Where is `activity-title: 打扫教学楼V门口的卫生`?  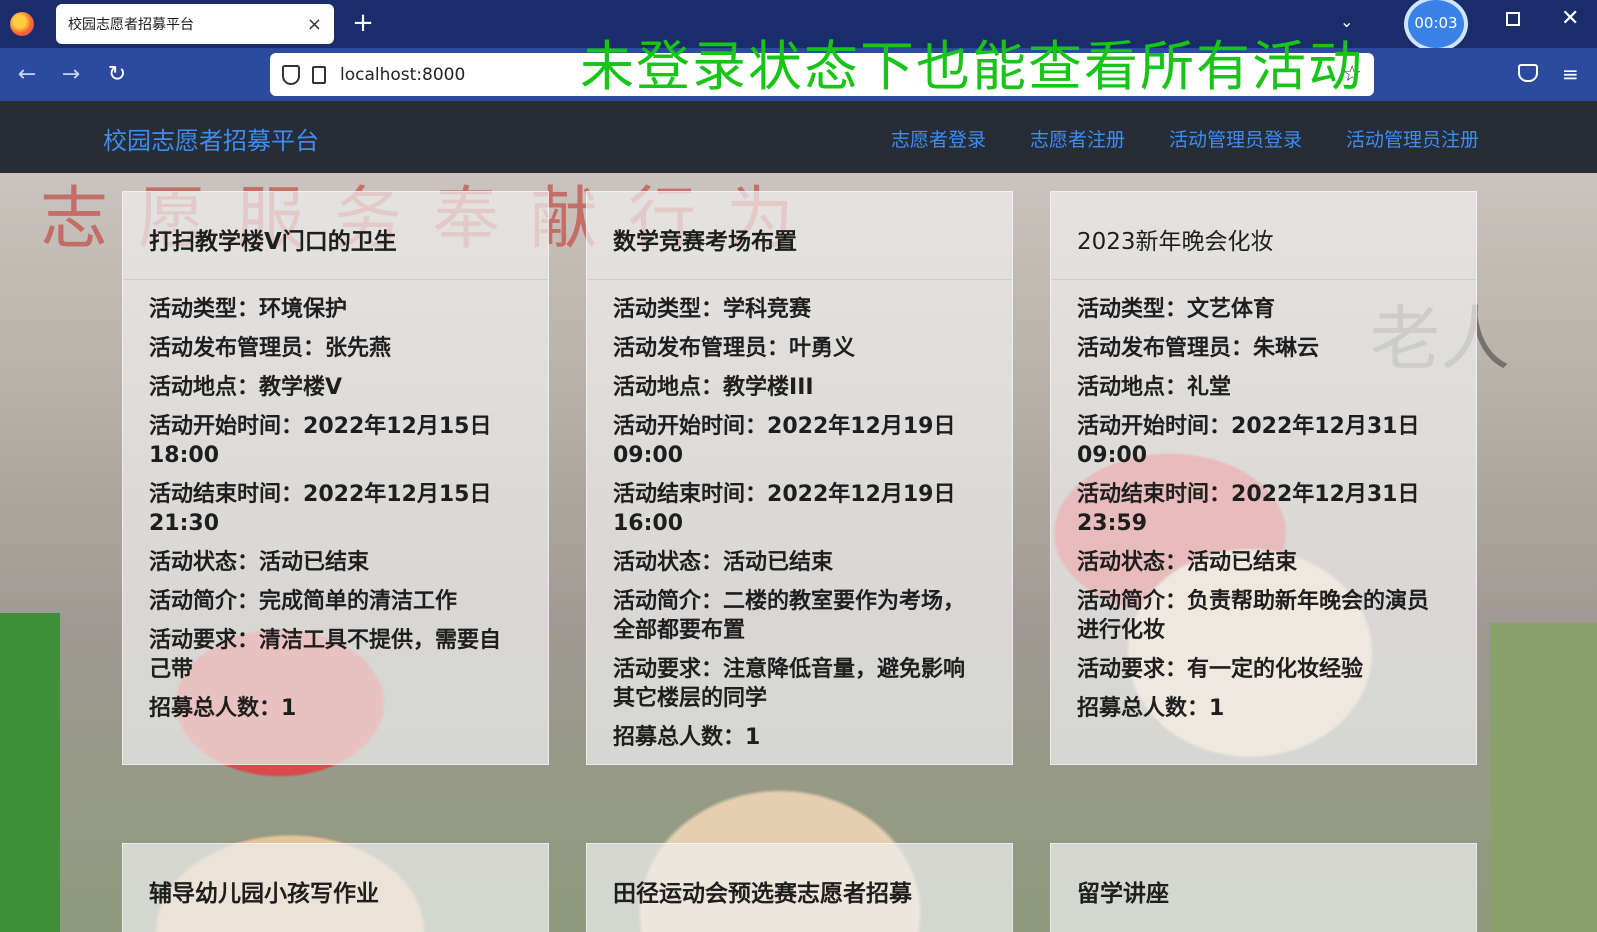 activity-title: 打扫教学楼V门口的卫生 is located at coordinates (273, 242).